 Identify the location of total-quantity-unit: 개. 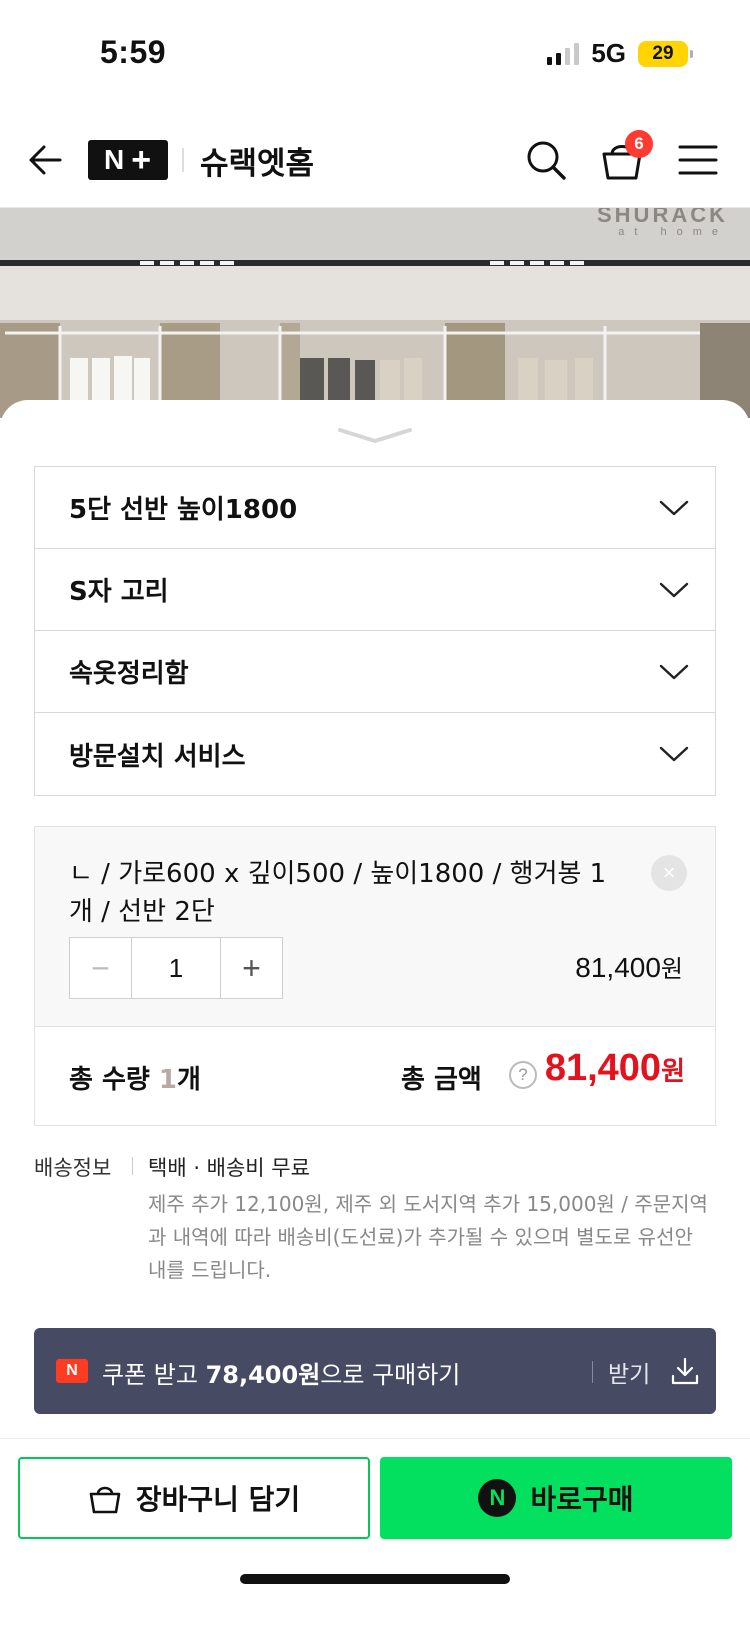
(188, 1080).